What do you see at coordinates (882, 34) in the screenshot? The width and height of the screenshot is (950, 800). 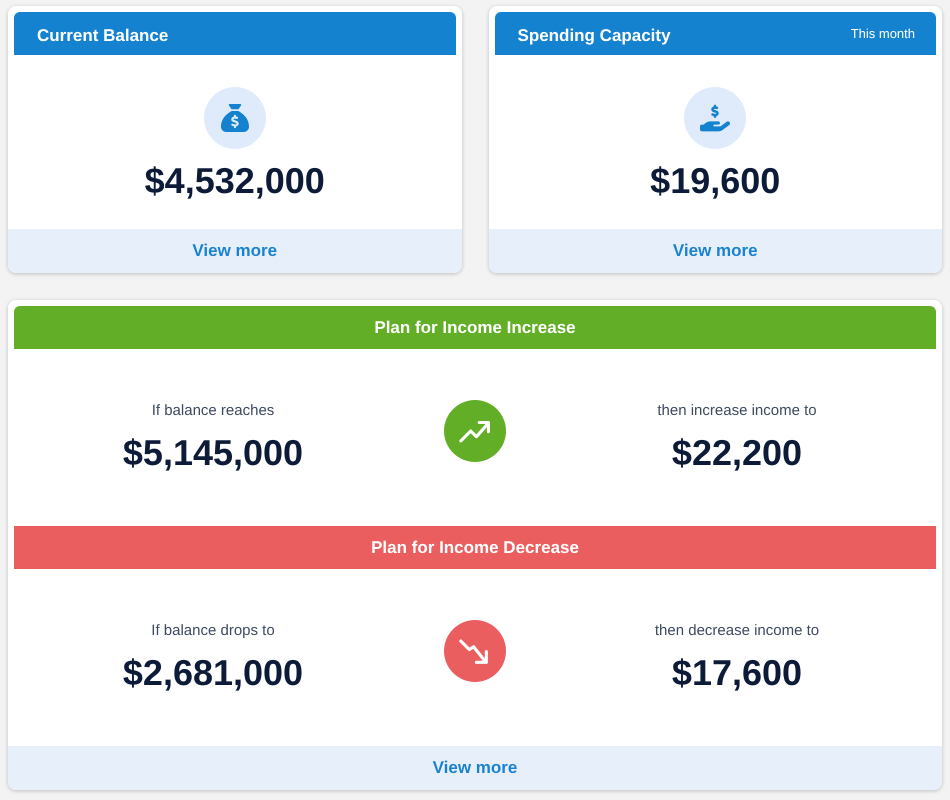 I see `period-label: This month` at bounding box center [882, 34].